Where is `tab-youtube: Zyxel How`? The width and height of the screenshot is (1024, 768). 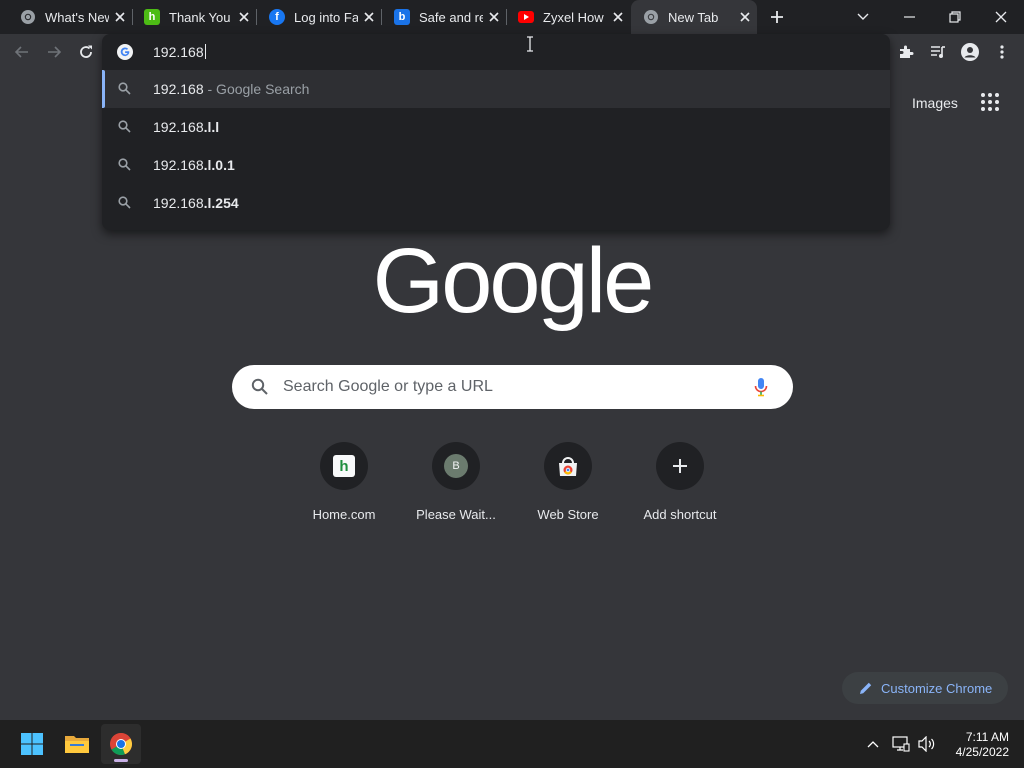 tab-youtube: Zyxel How is located at coordinates (568, 17).